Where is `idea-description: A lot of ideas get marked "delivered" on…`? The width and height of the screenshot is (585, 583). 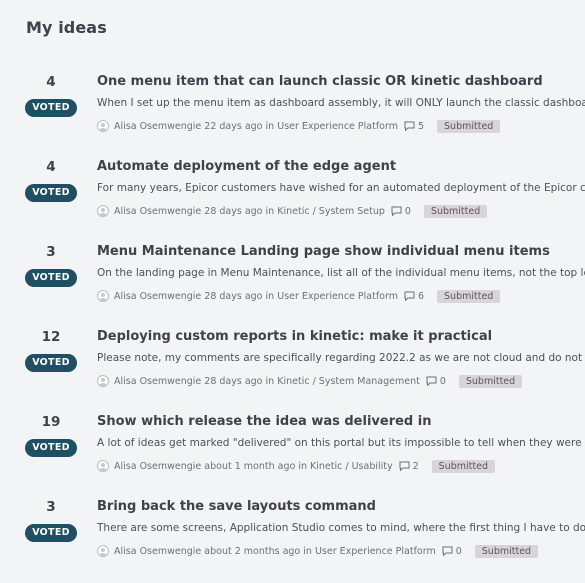 idea-description: A lot of ideas get marked "delivered" on… is located at coordinates (341, 443).